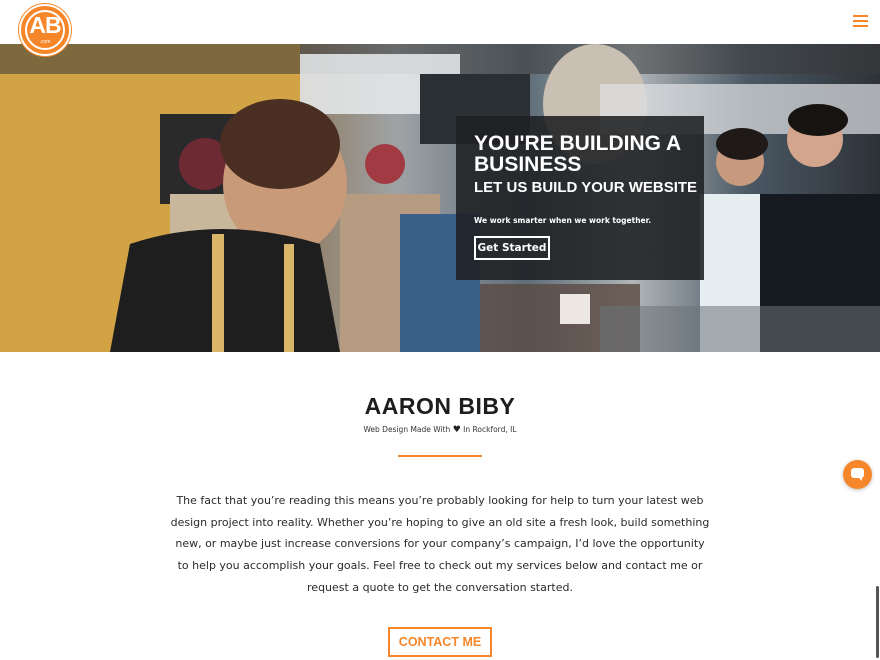 The image size is (880, 660). I want to click on contact-me-button: CONTACT ME, so click(440, 642).